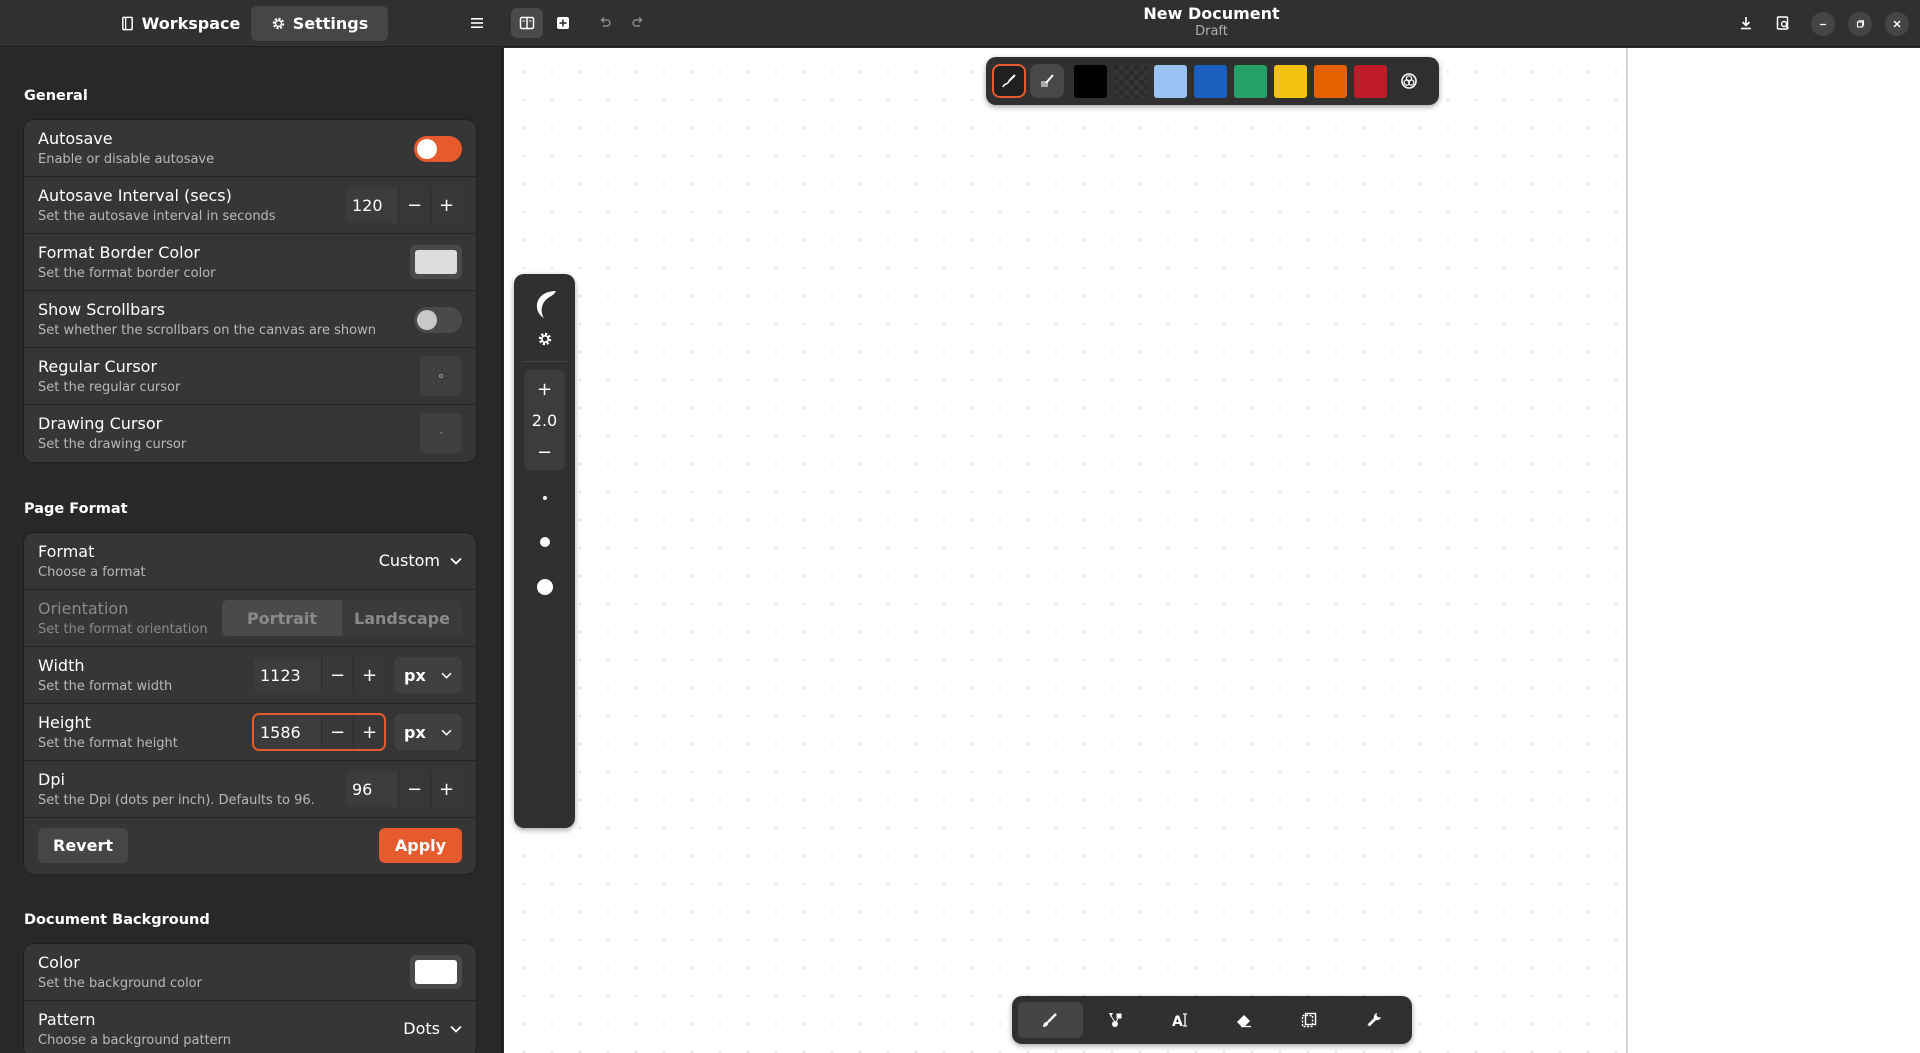 Image resolution: width=1920 pixels, height=1053 pixels. I want to click on color-swatch-yellow, so click(1290, 81).